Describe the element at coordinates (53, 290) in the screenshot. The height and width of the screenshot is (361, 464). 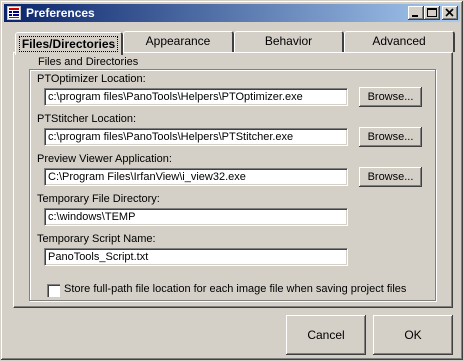
I see `store-fullpath-checkbox` at that location.